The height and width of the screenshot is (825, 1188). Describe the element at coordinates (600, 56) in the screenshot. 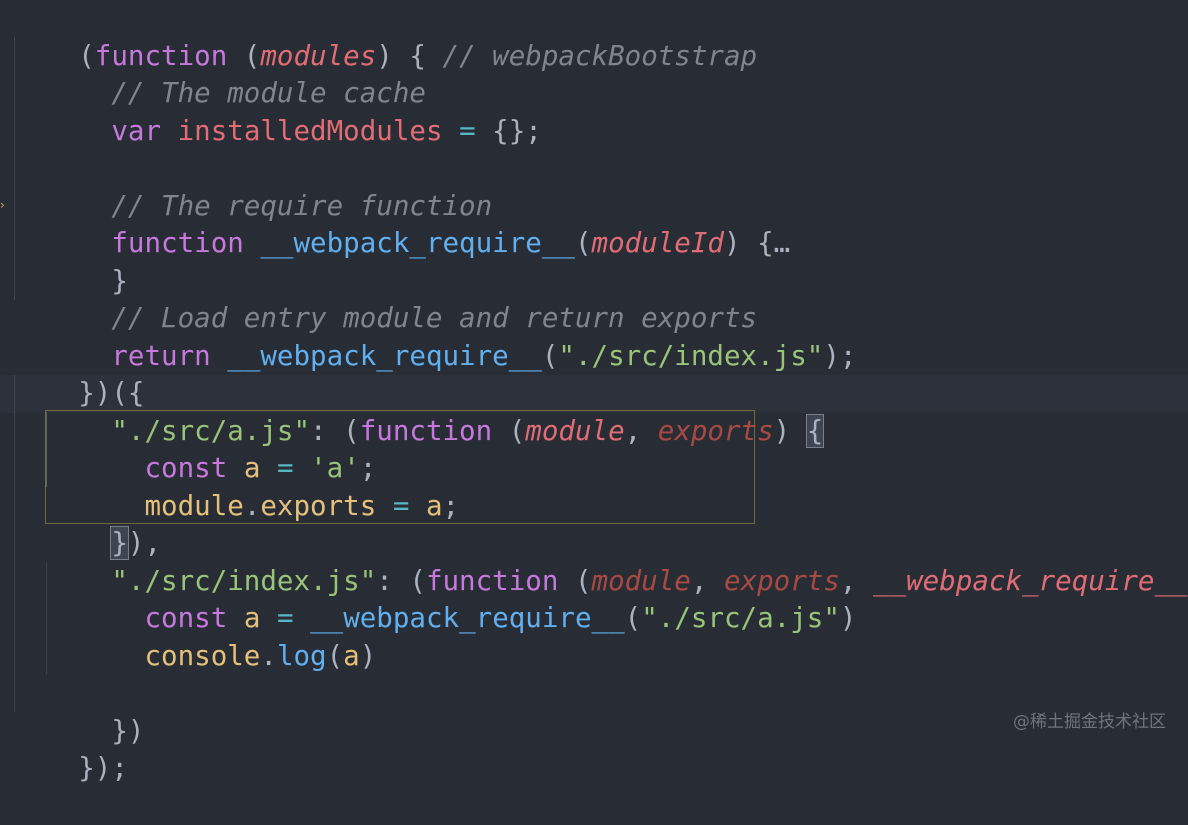

I see `token-comment: // webpackBootstrap` at that location.